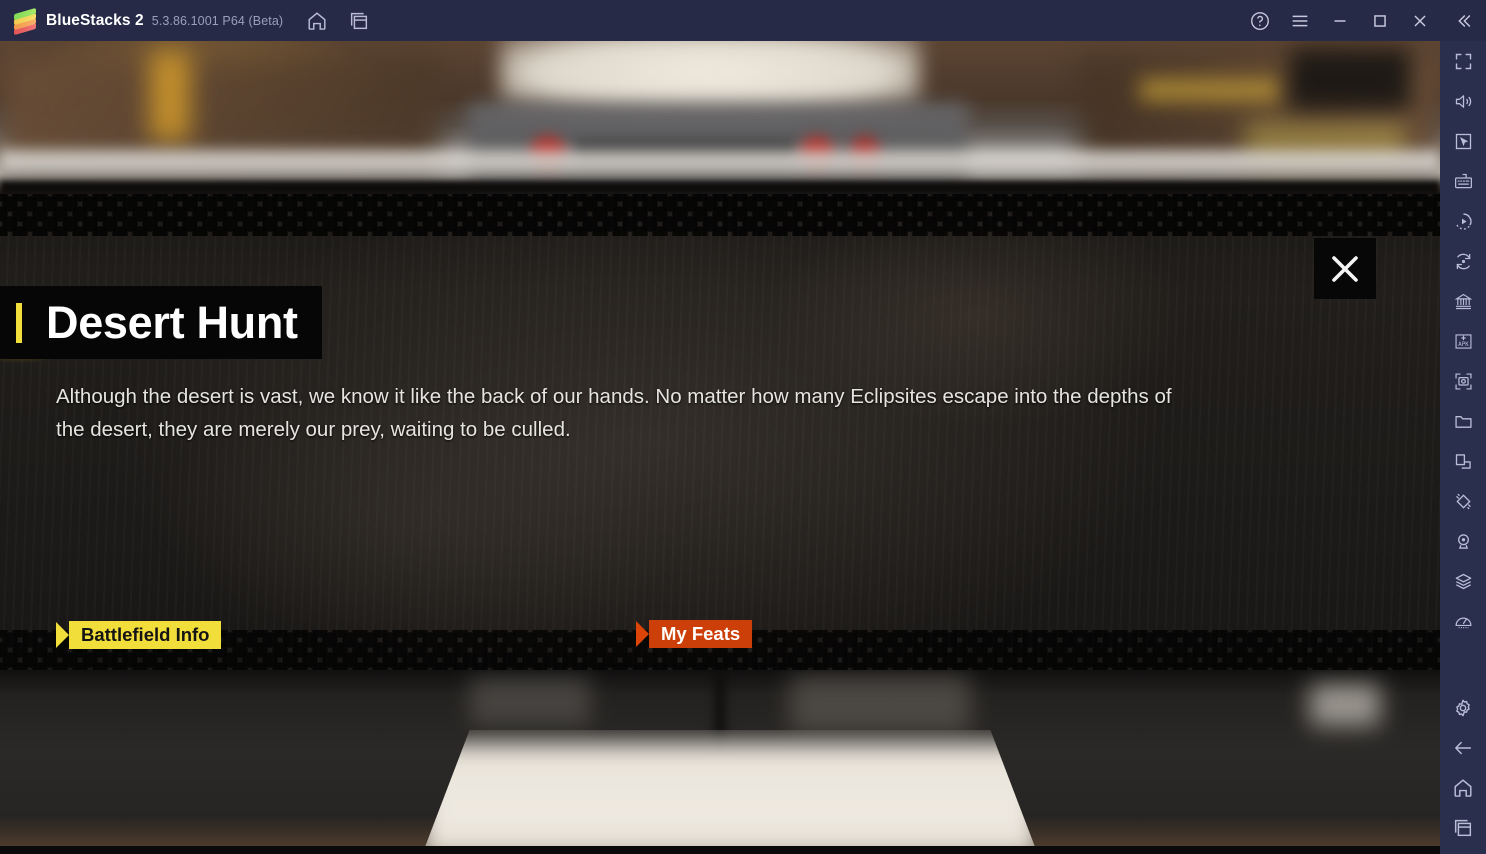 Image resolution: width=1486 pixels, height=854 pixels. What do you see at coordinates (95, 20) in the screenshot?
I see `app-title: BlueStacks 2` at bounding box center [95, 20].